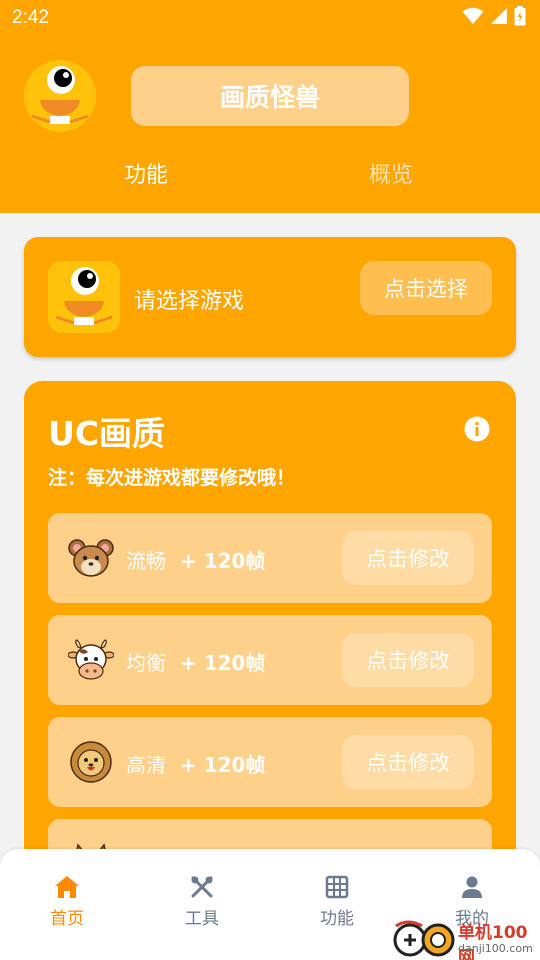 The width and height of the screenshot is (540, 960). What do you see at coordinates (30, 17) in the screenshot?
I see `status-time: 2:42` at bounding box center [30, 17].